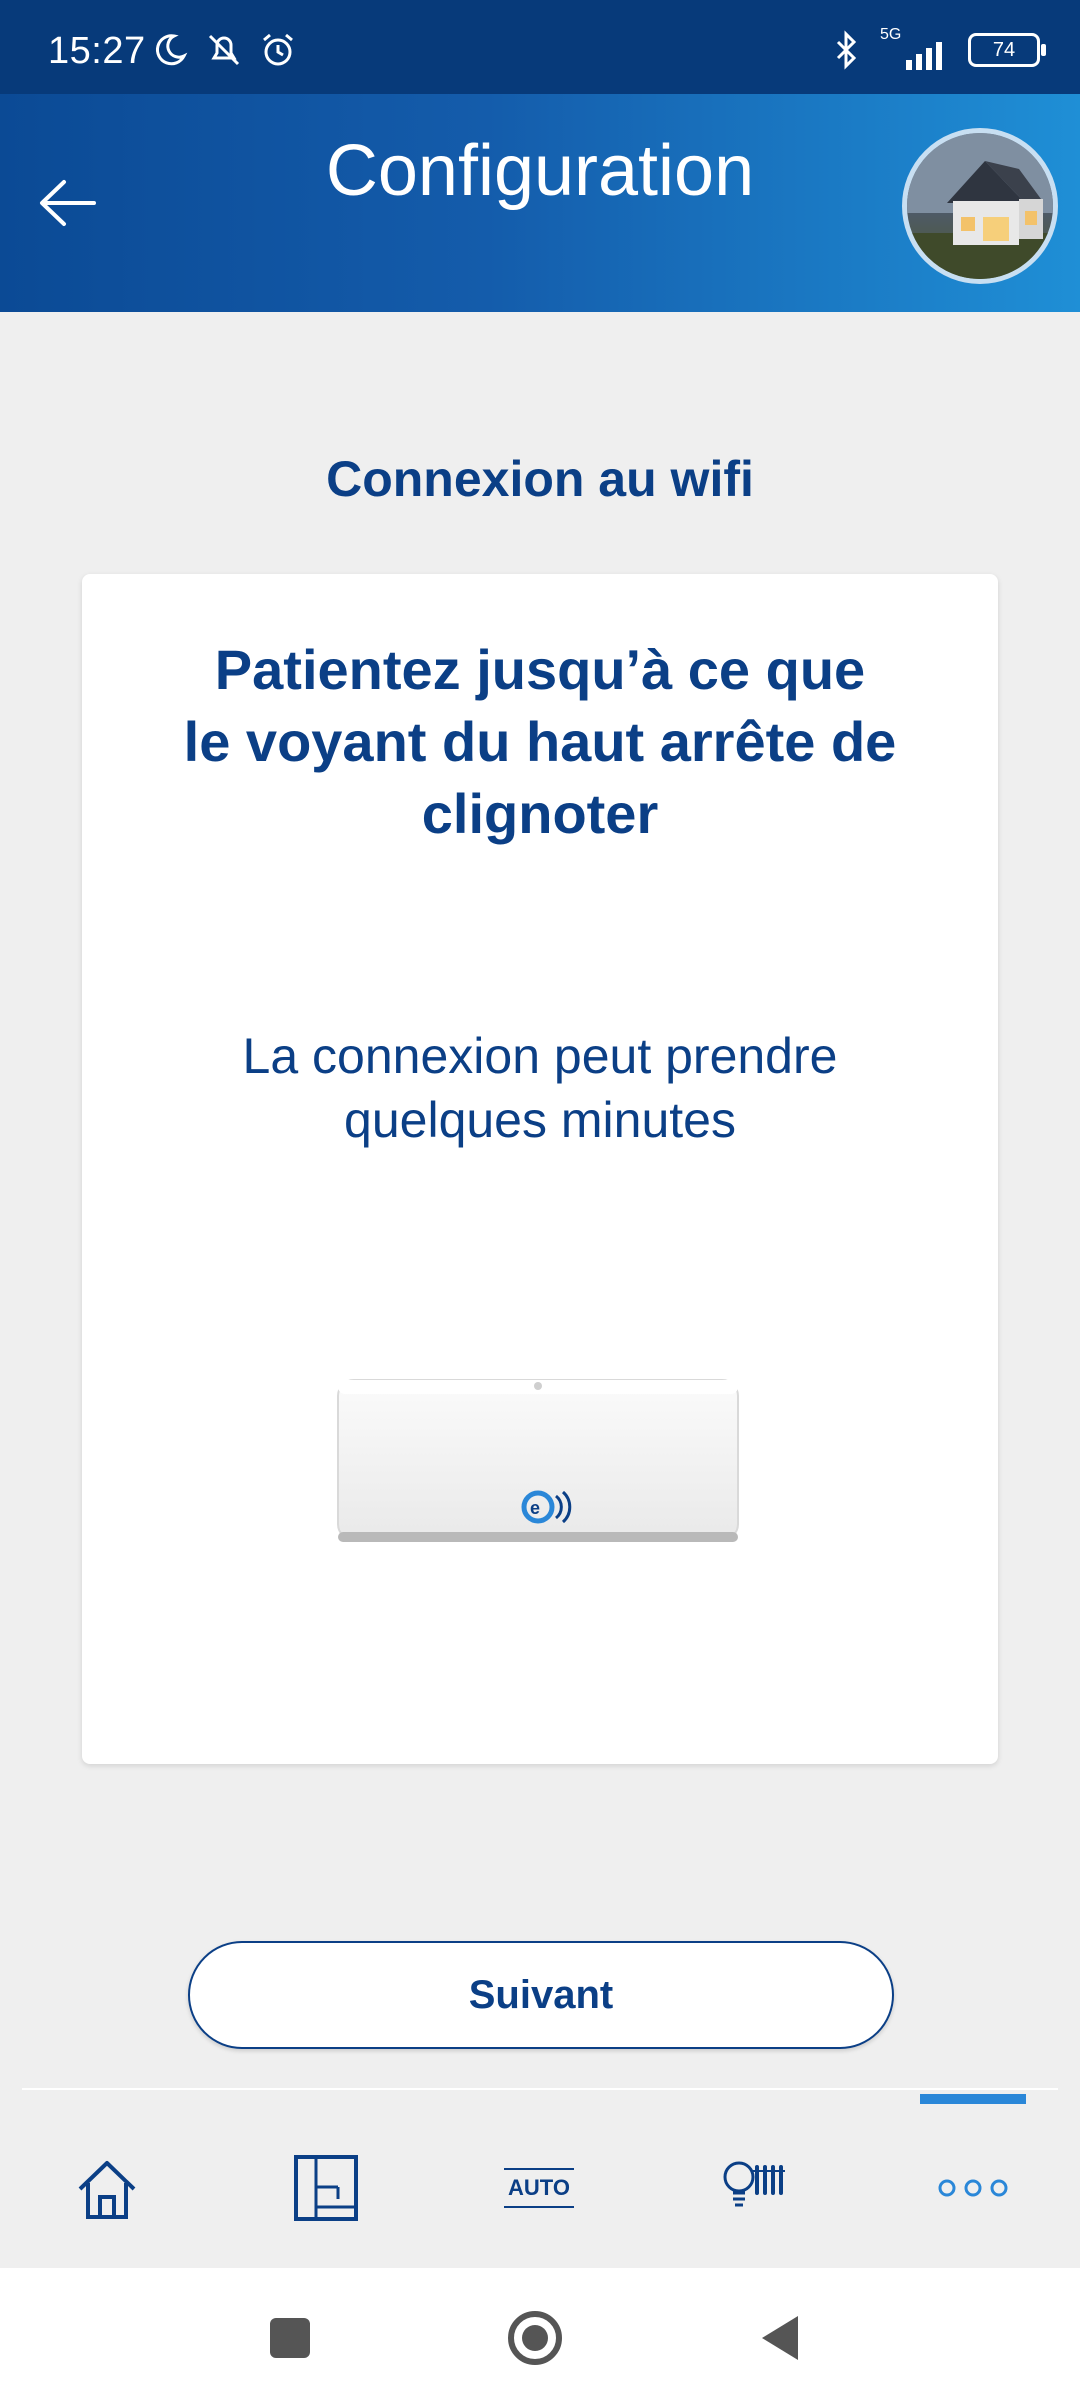  I want to click on nav-devices, so click(757, 2188).